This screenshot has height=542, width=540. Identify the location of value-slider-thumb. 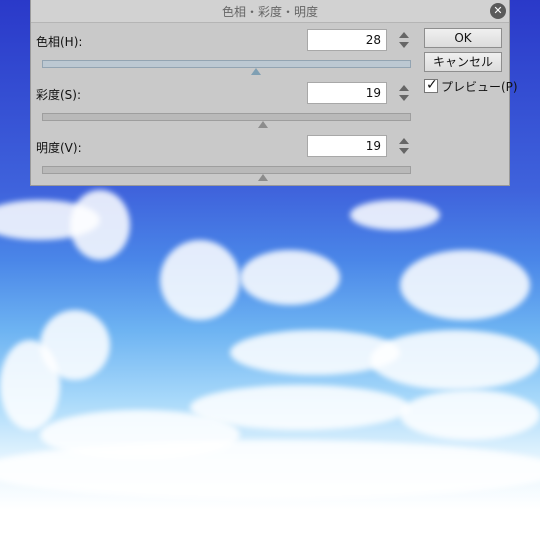
(263, 177).